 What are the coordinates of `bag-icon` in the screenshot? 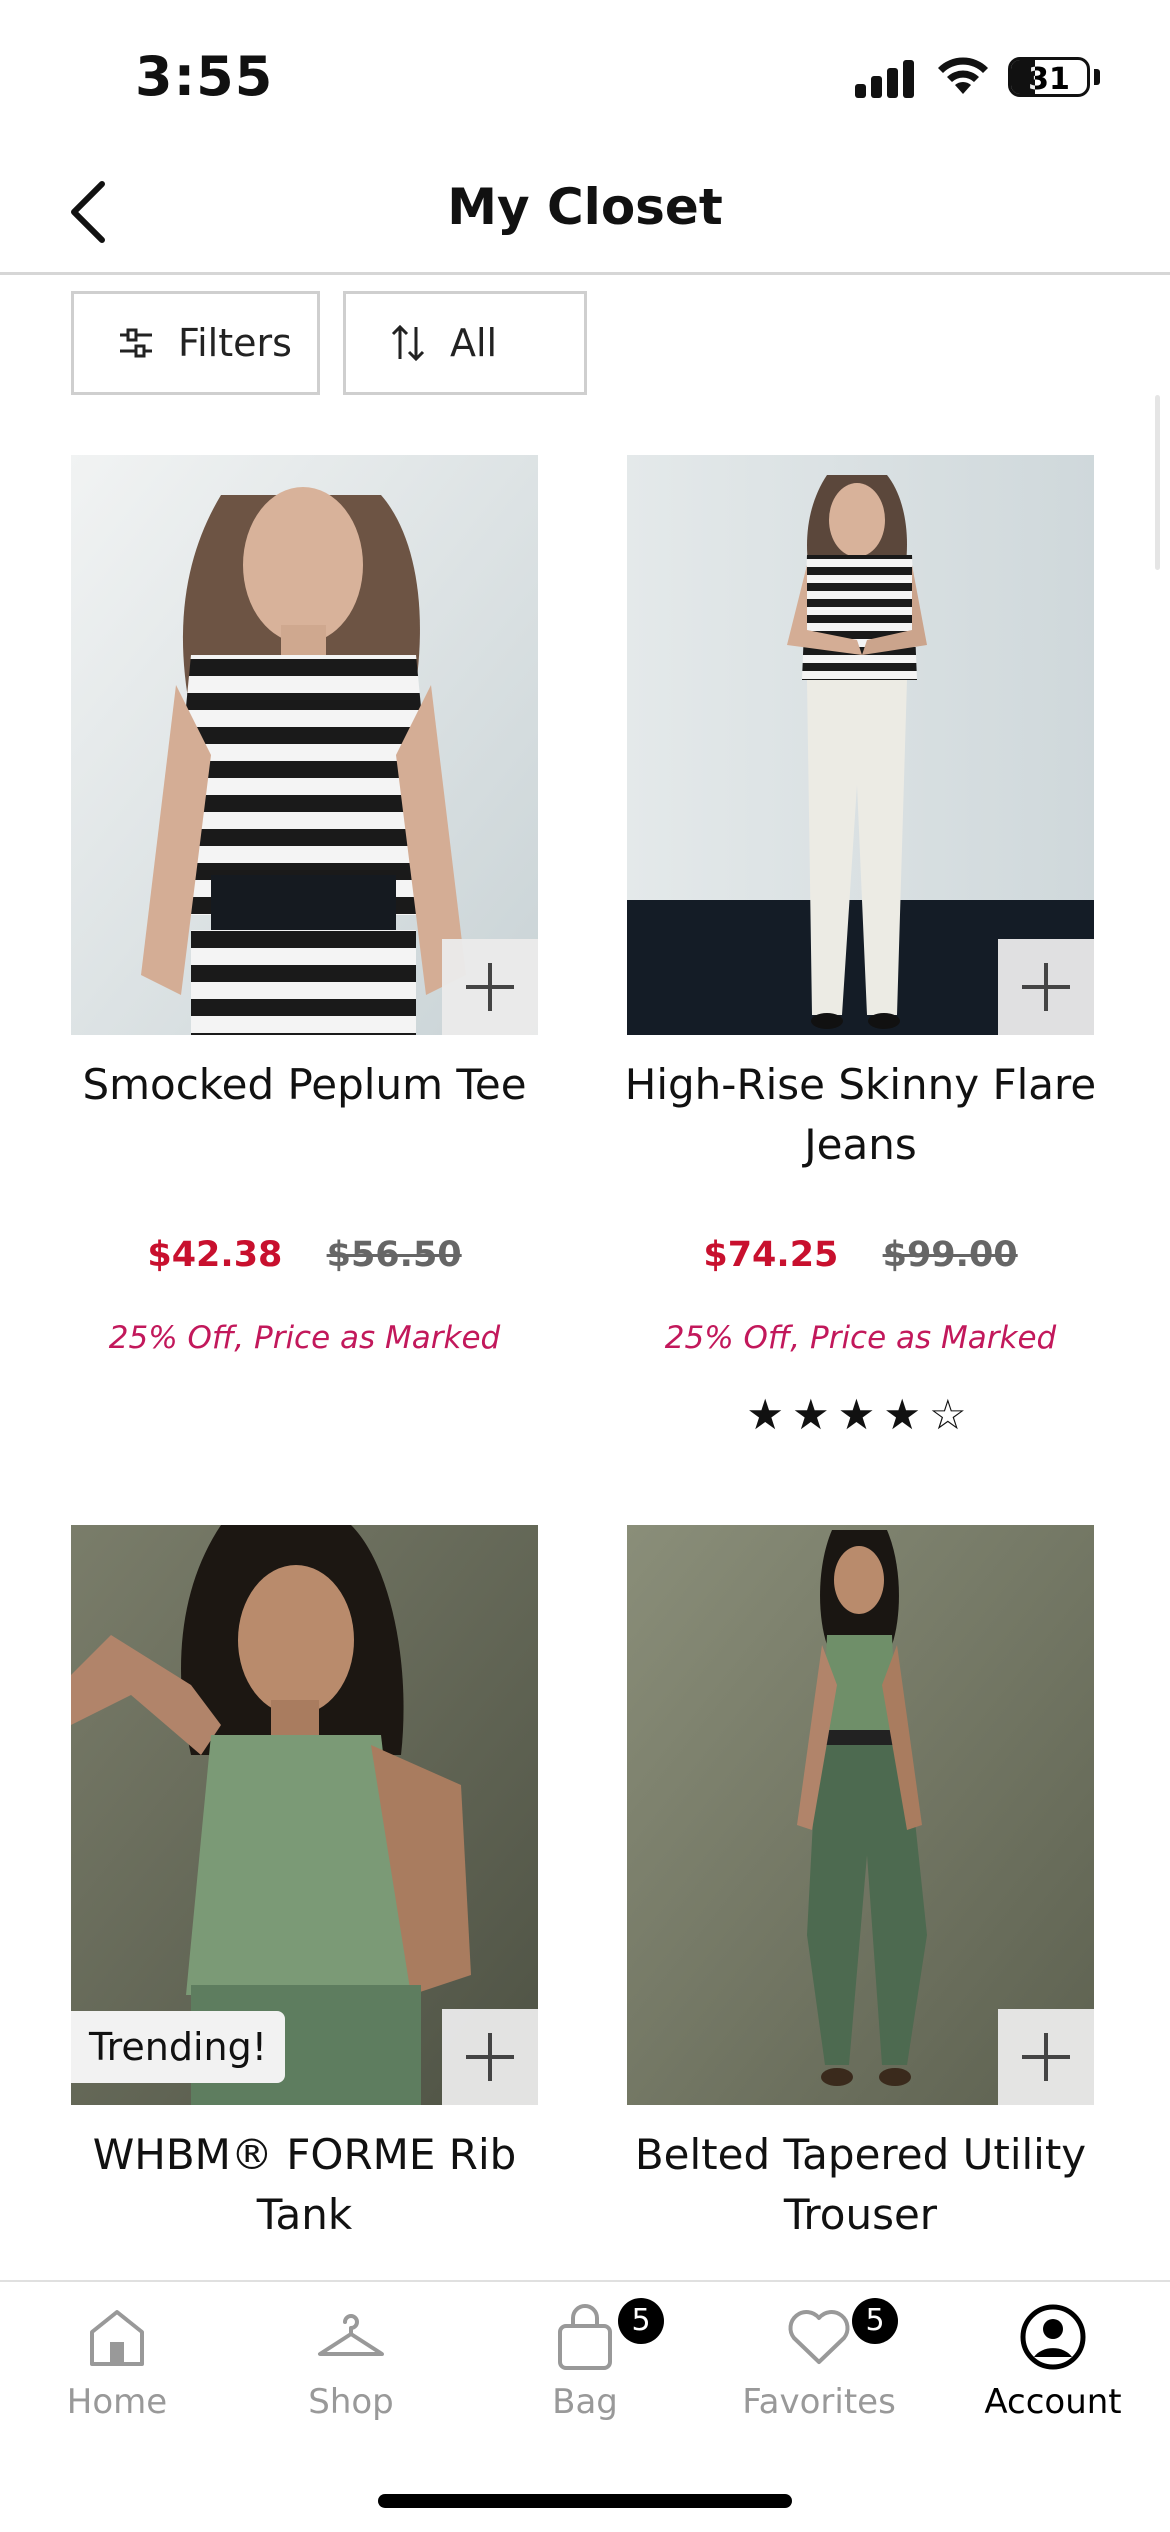 It's located at (585, 2337).